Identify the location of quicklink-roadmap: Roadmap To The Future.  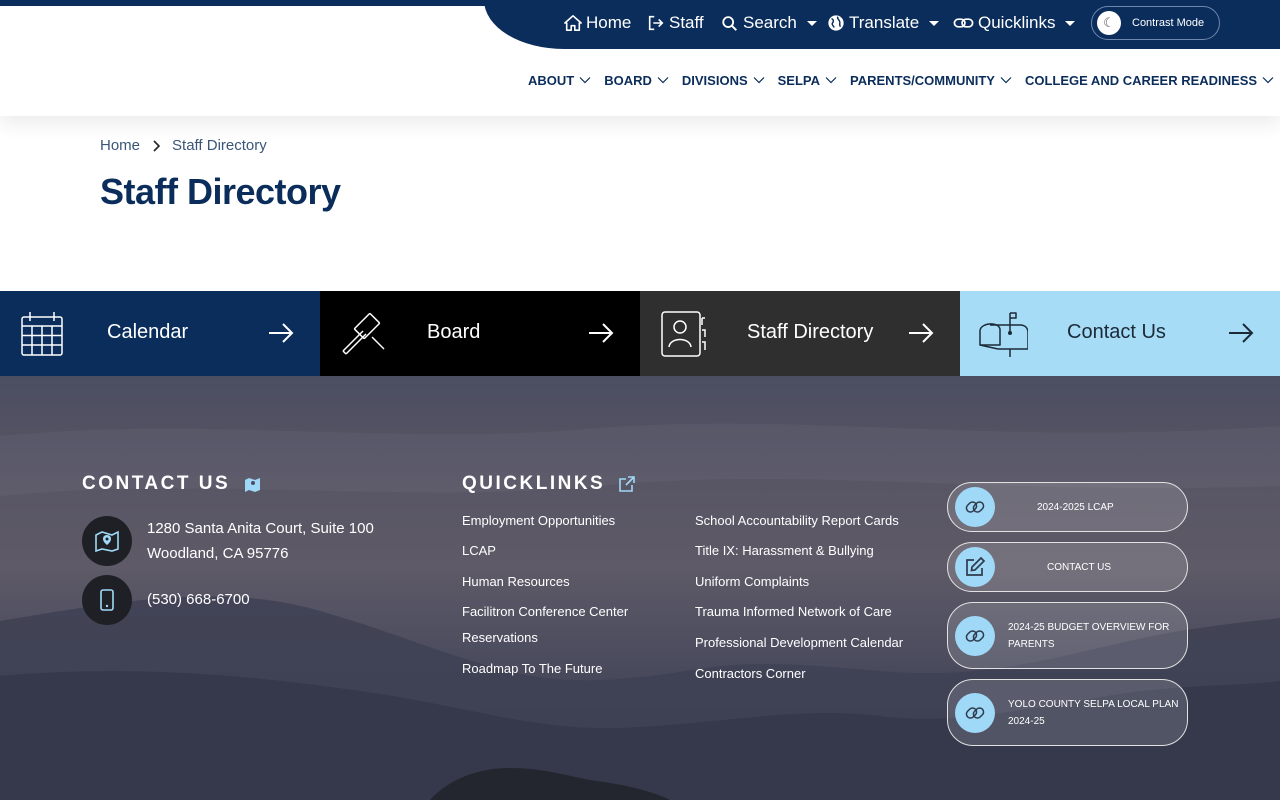
(532, 669).